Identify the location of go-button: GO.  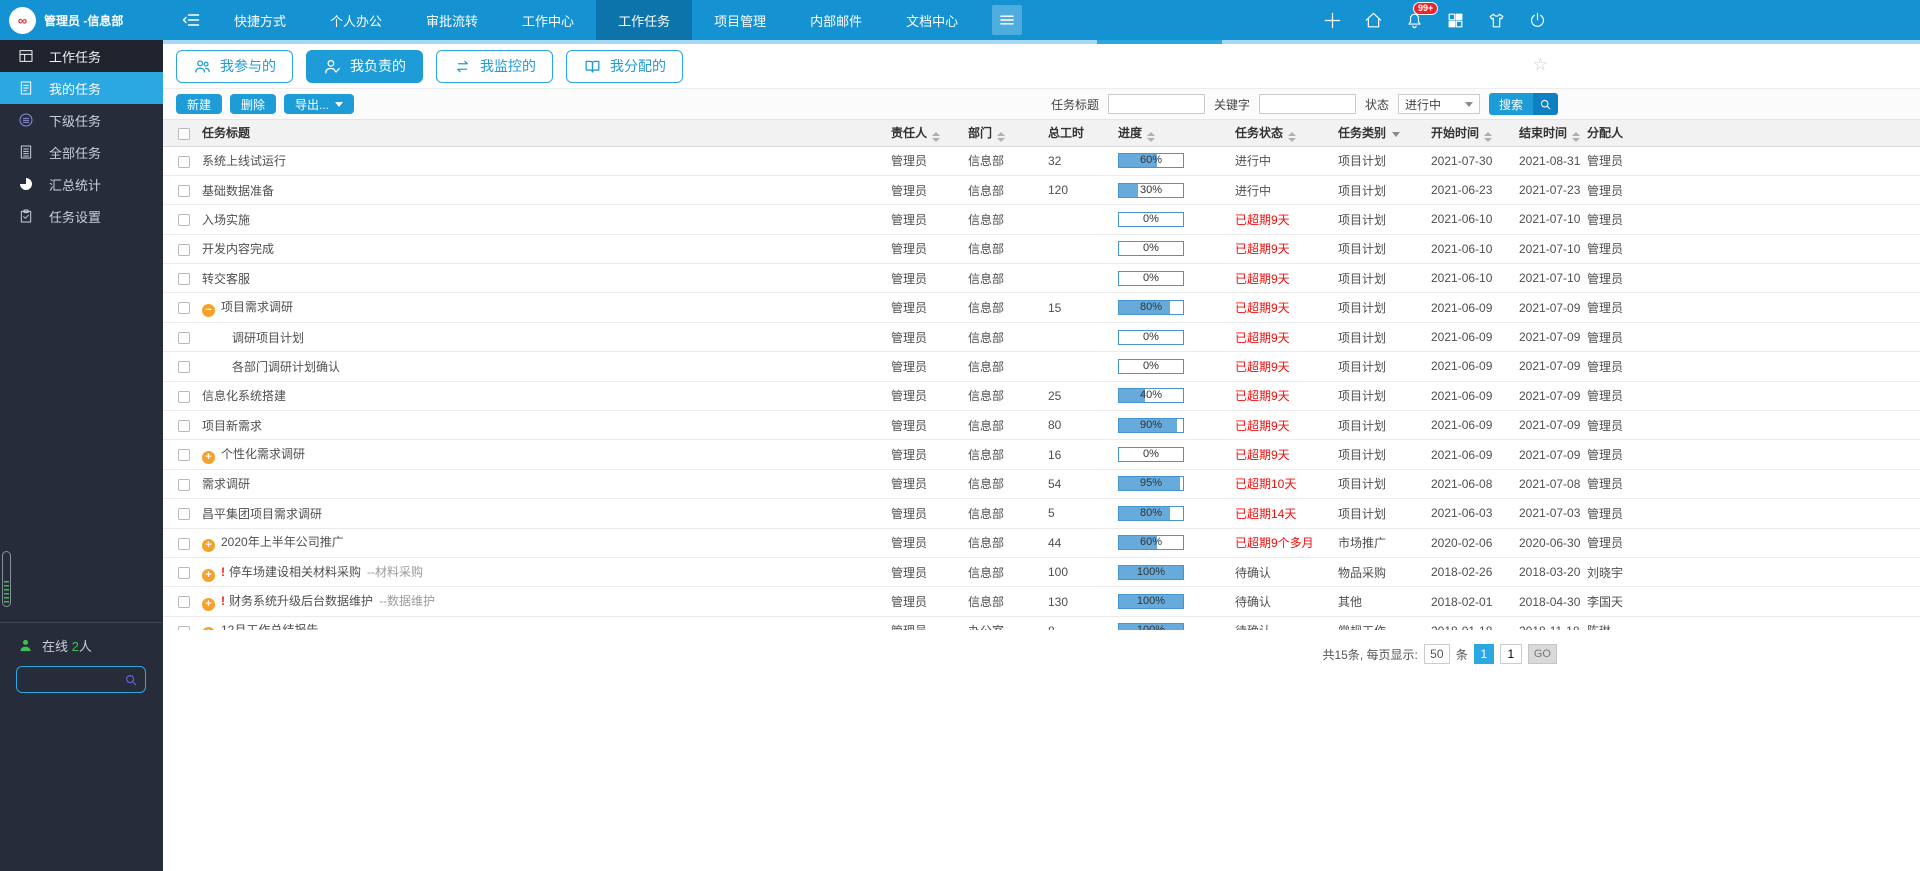
(1542, 654).